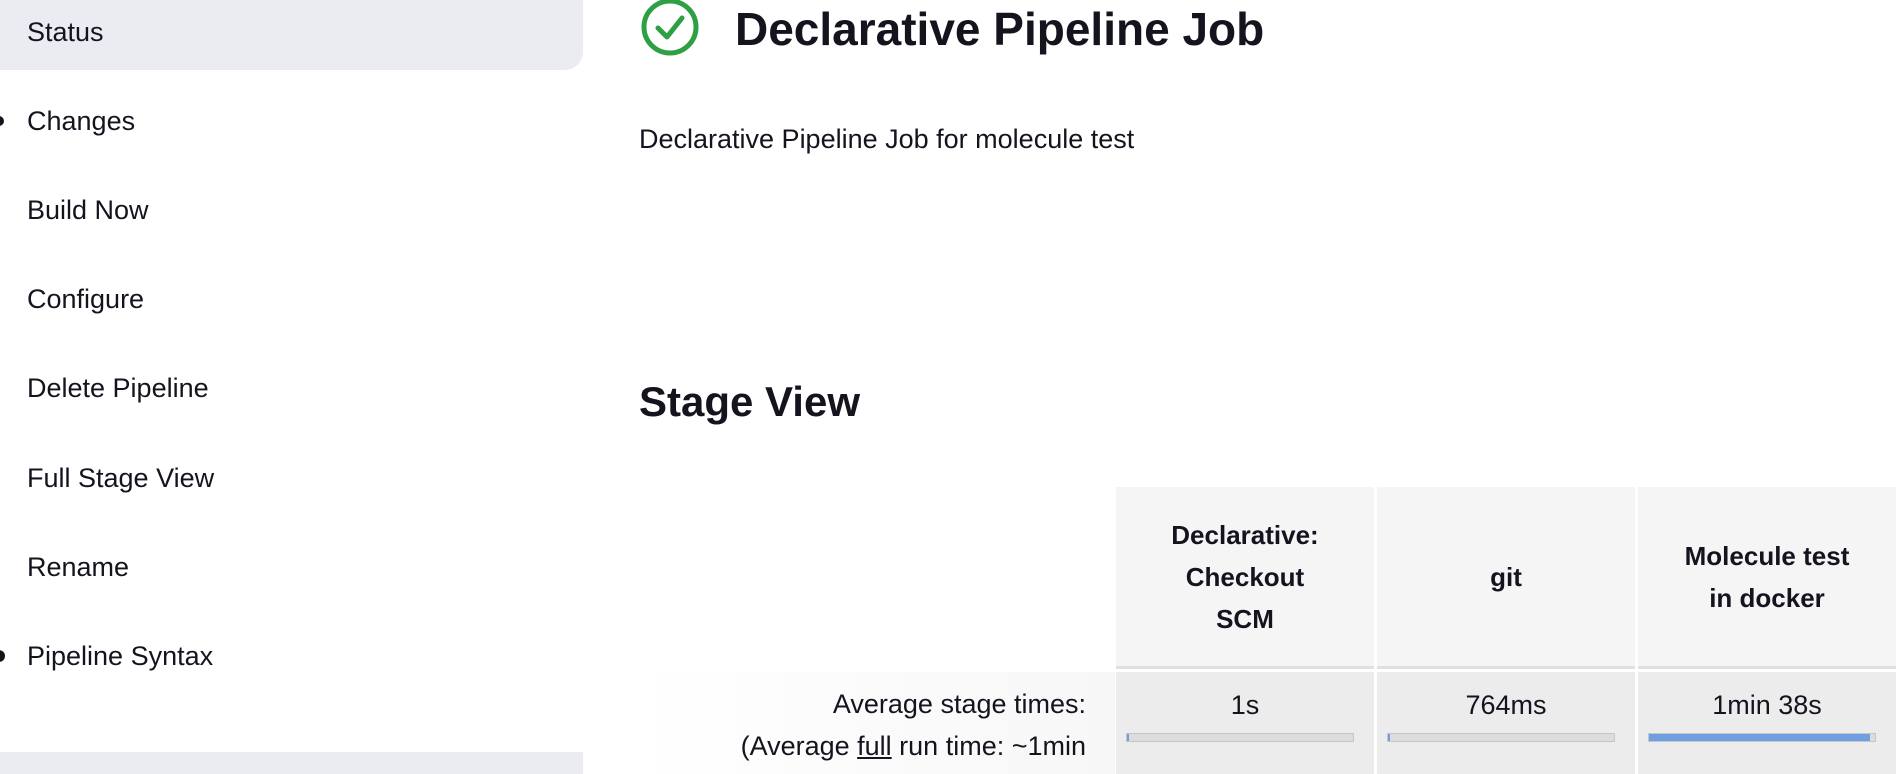  I want to click on stage-name-line: Declarative:, so click(1245, 534).